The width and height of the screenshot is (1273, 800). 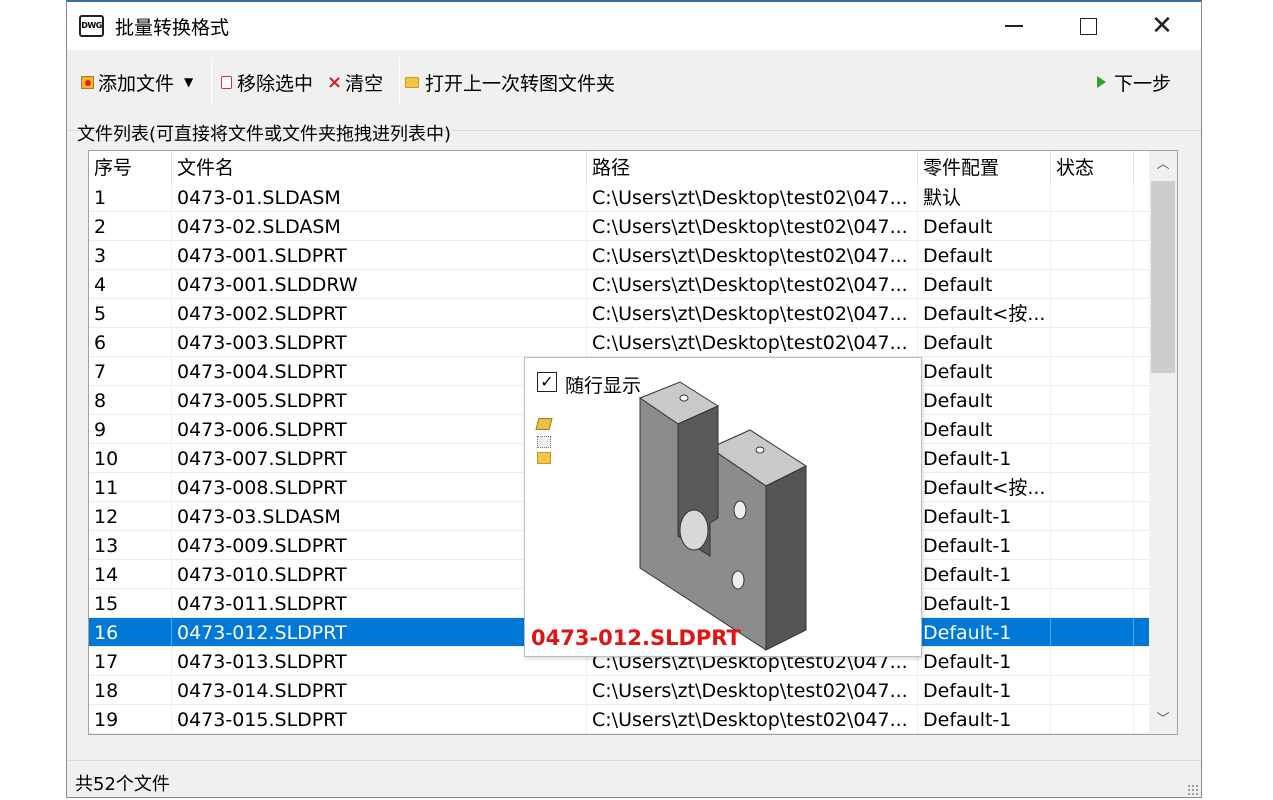 I want to click on toolbar: 添加文件 ▼ 移除选中 × 清空 打开上一次转图文件夹 下一步, so click(x=634, y=82).